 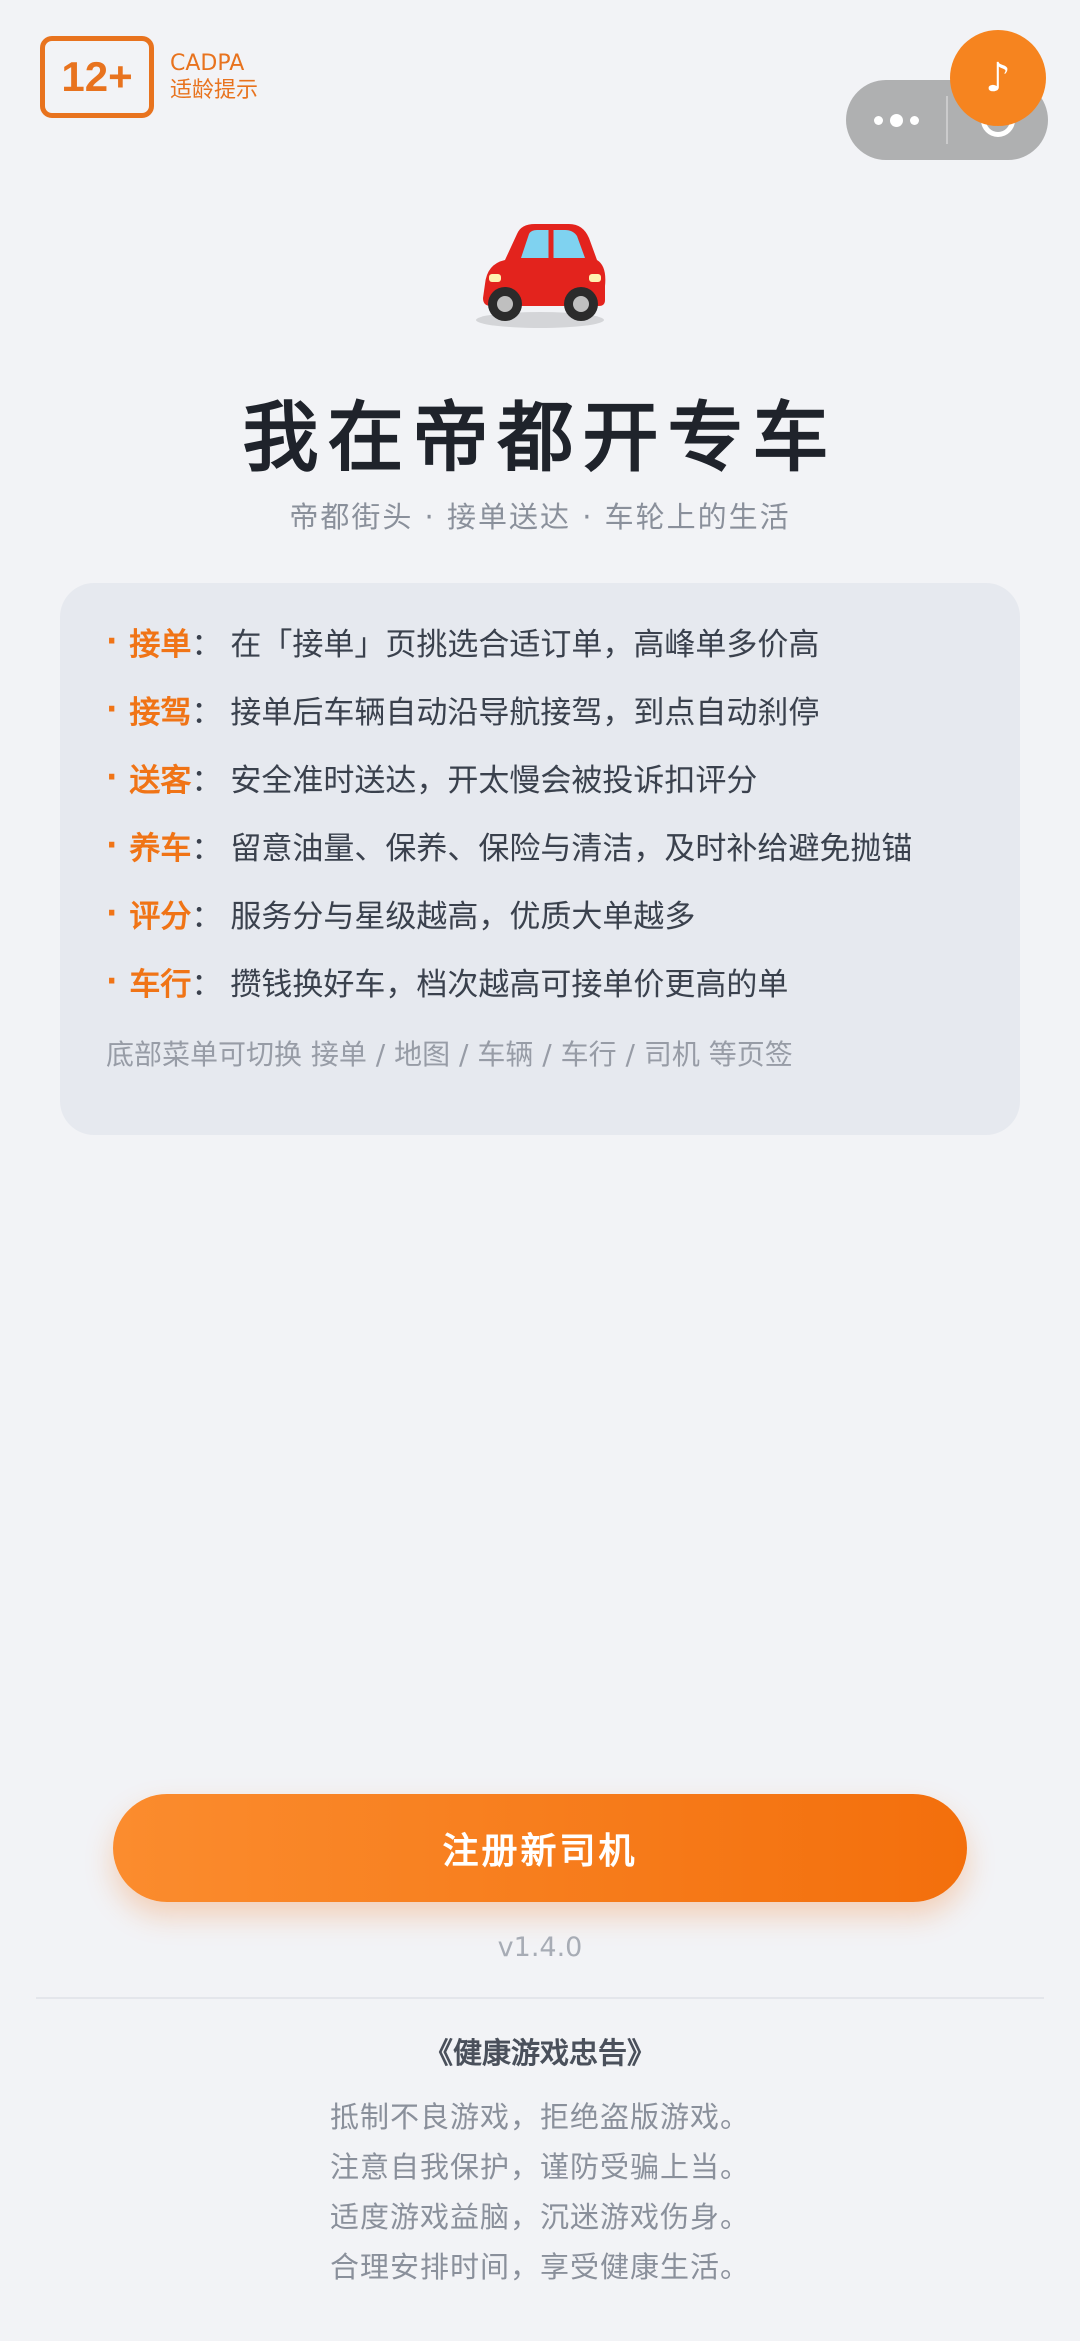 I want to click on register-driver-button: 注册新司机, so click(x=540, y=1848).